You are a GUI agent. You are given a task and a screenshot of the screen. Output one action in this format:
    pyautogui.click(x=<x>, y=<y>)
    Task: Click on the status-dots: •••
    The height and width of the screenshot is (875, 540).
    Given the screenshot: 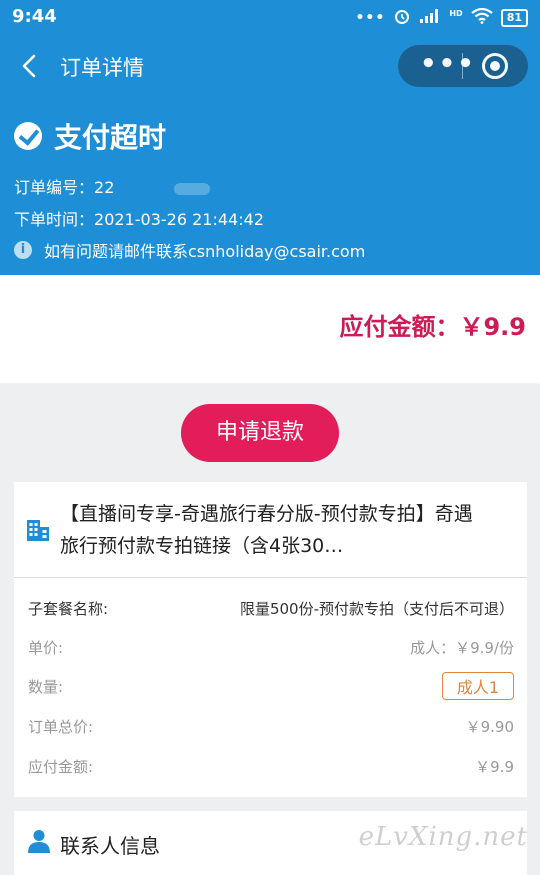 What is the action you would take?
    pyautogui.click(x=370, y=18)
    